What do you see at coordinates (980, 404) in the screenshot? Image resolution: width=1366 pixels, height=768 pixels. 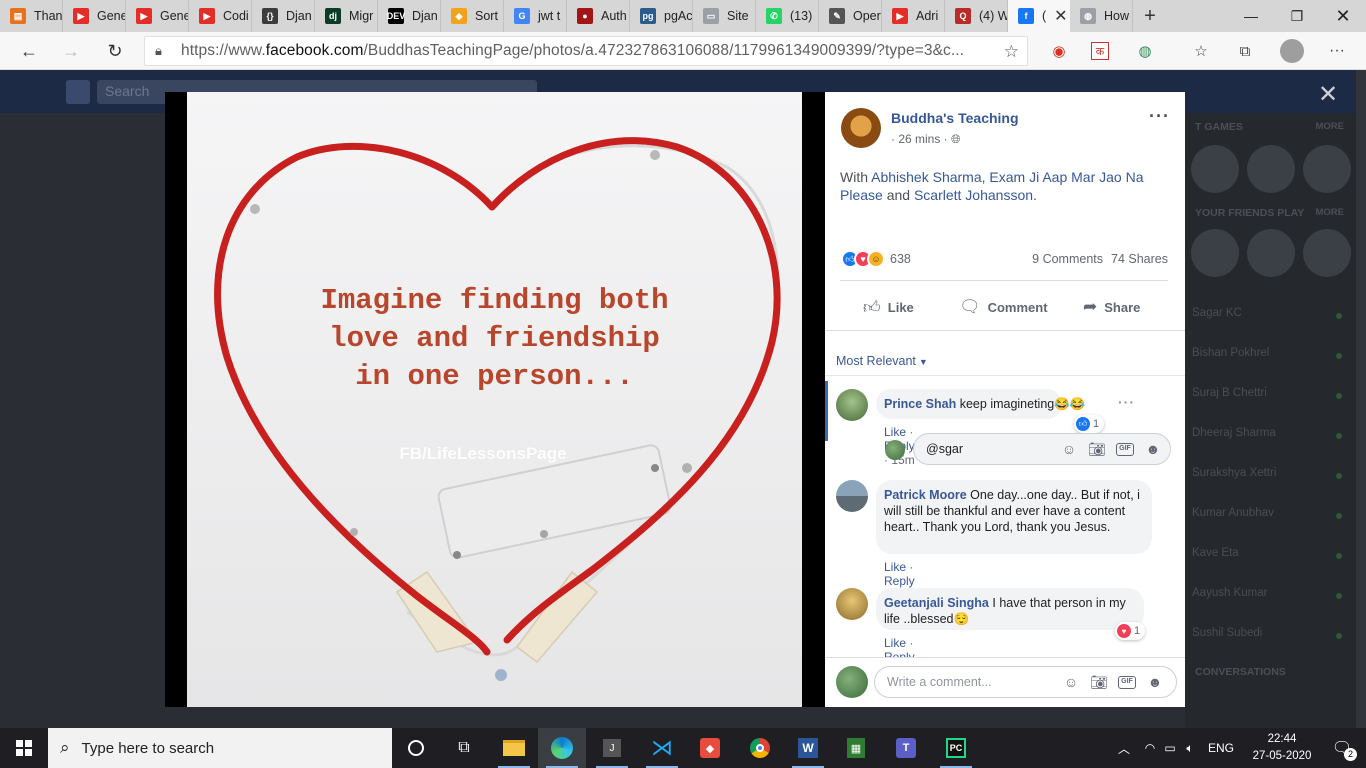 I see `comment-bubble: Prince Shah keep imagineting😂😂` at bounding box center [980, 404].